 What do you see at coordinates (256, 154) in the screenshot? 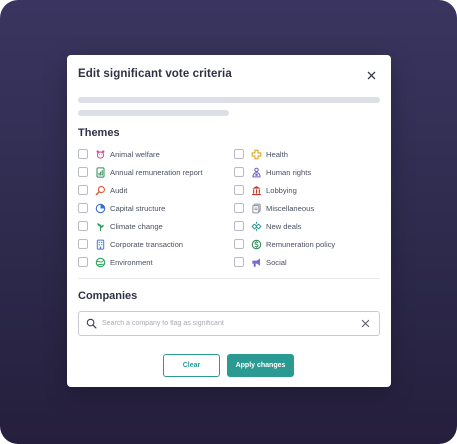
I see `health-icon` at bounding box center [256, 154].